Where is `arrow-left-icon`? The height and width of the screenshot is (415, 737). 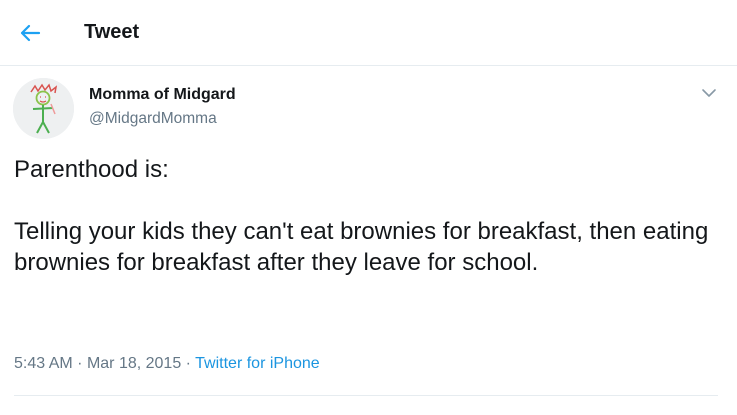 arrow-left-icon is located at coordinates (30, 33).